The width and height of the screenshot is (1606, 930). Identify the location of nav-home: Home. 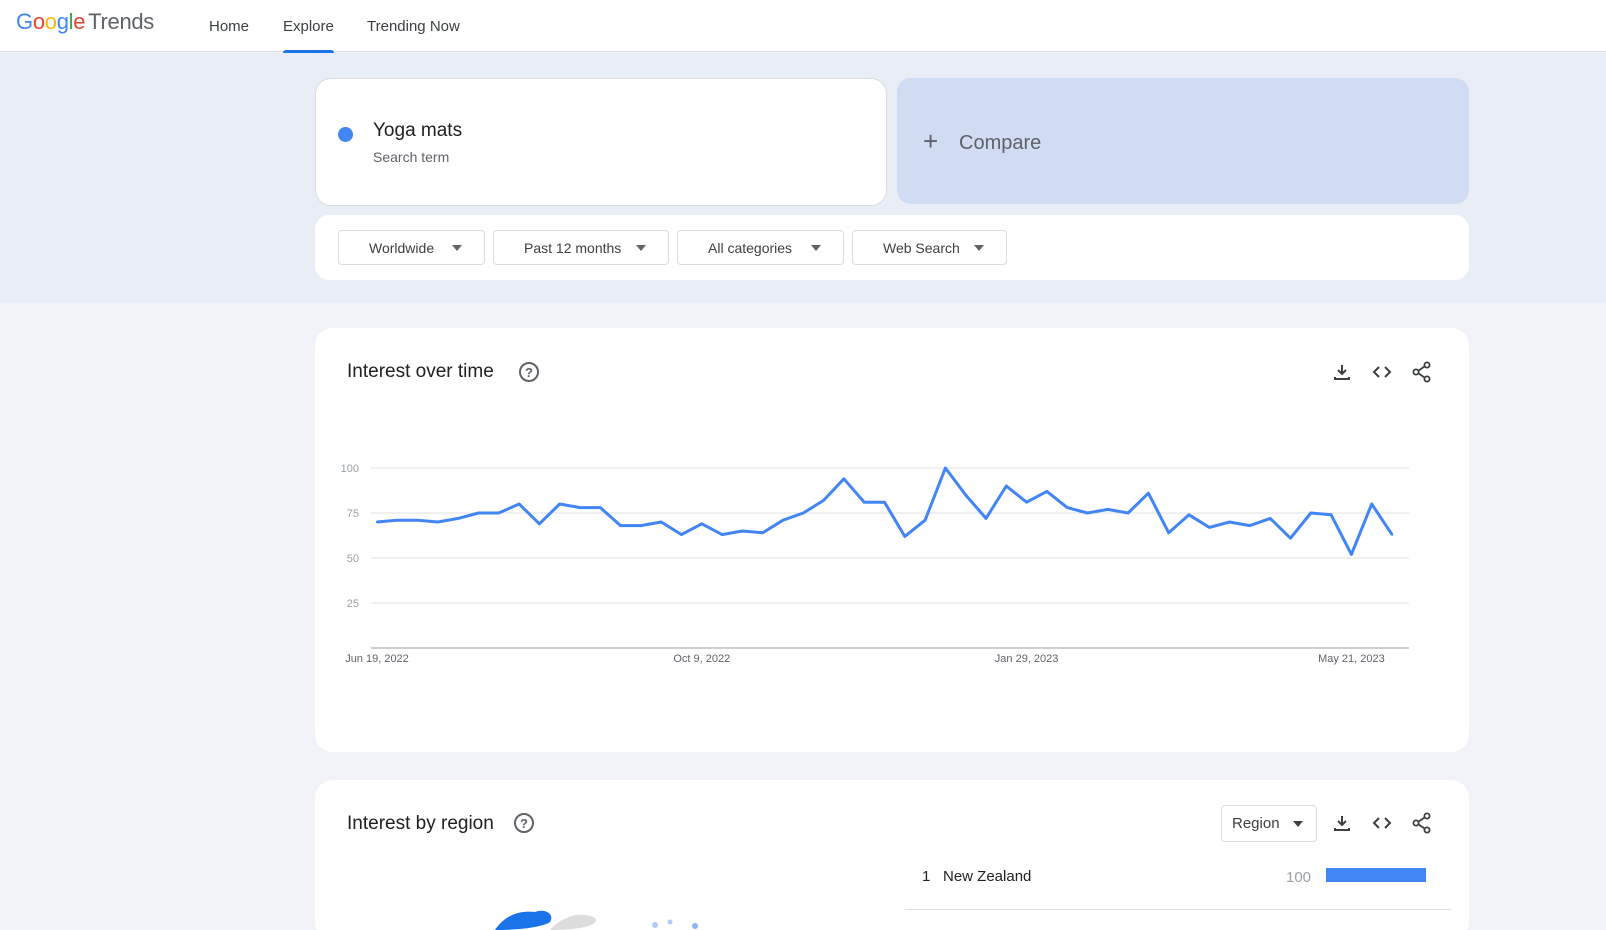
(229, 26).